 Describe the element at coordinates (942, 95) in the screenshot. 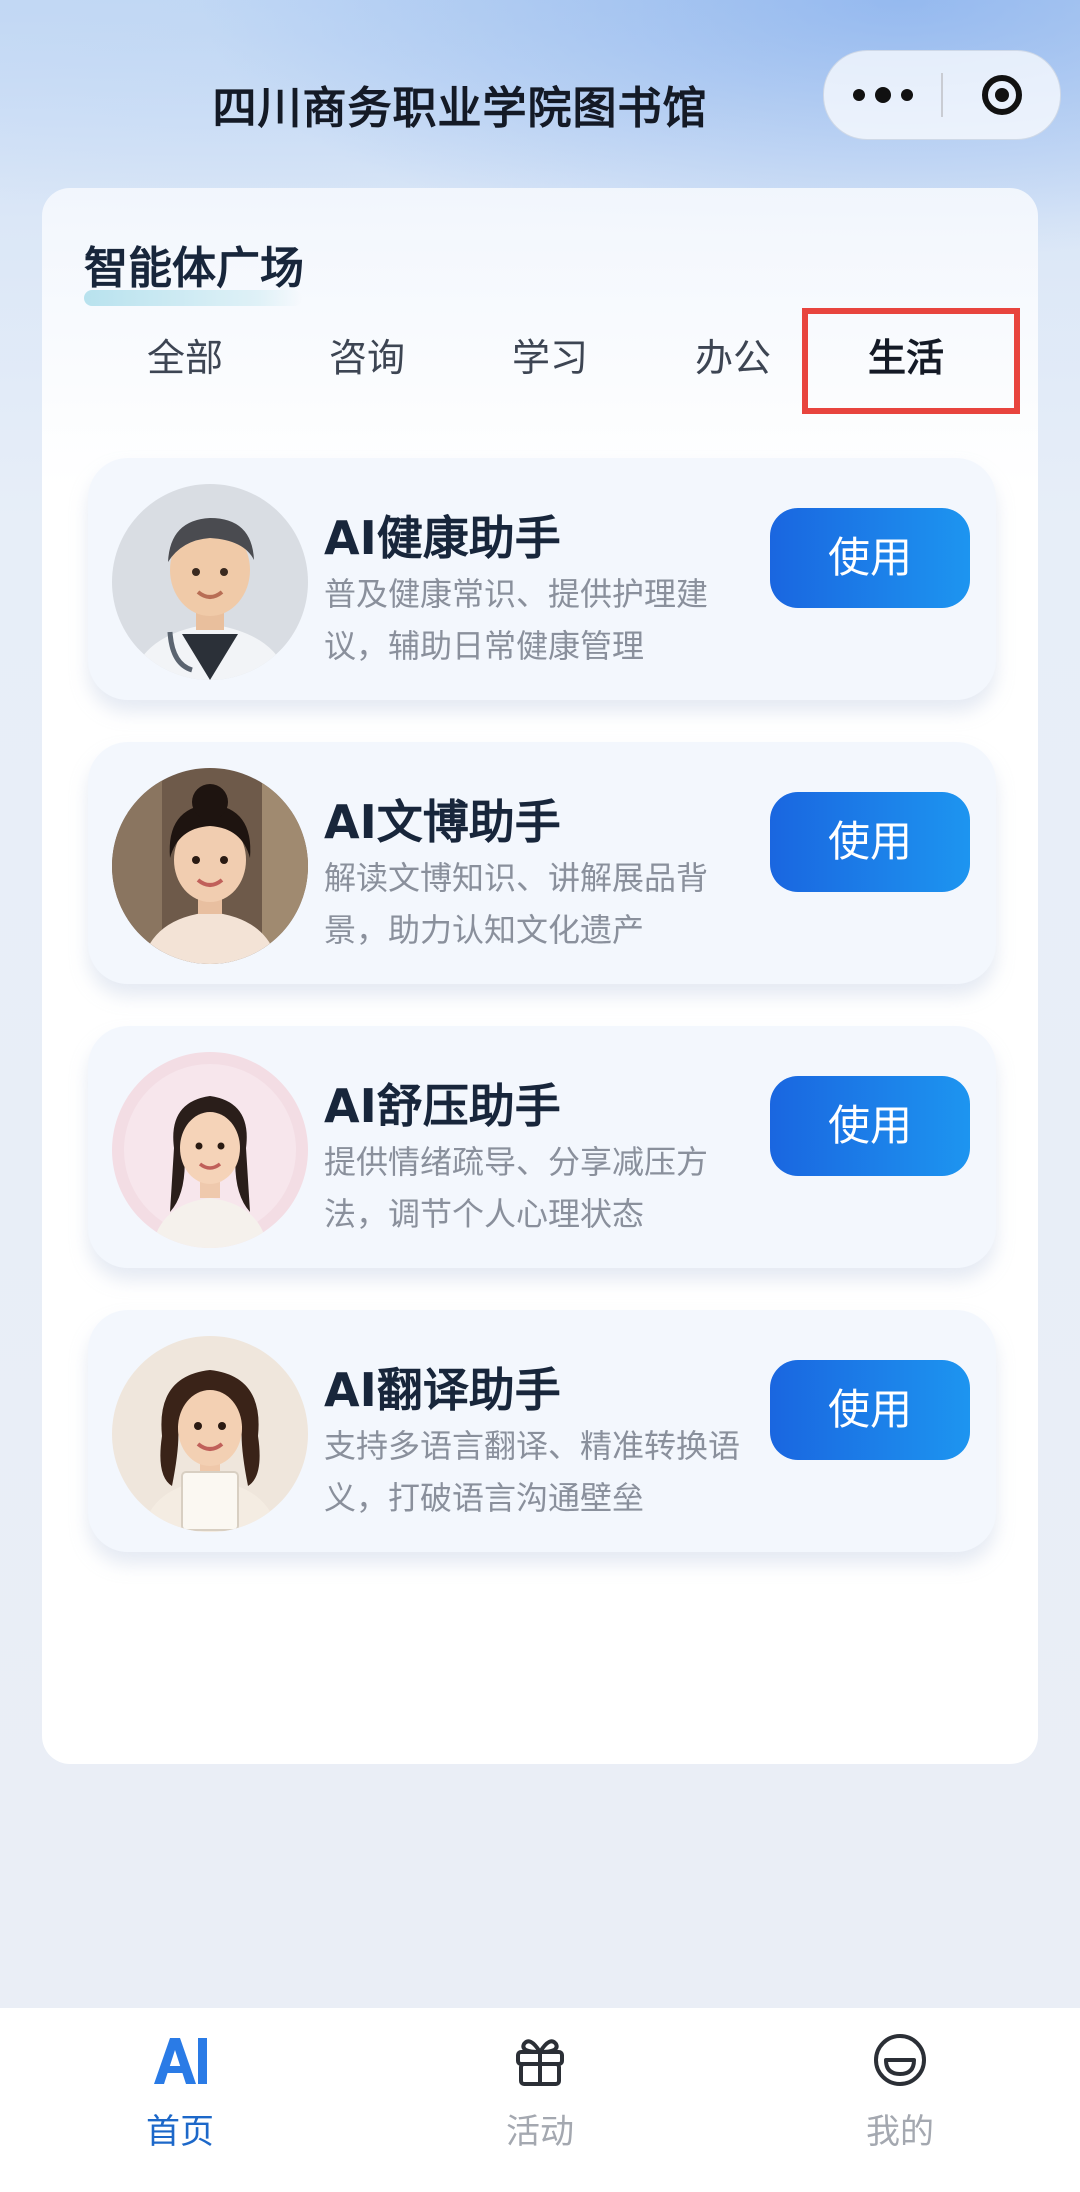

I see `mini-program-capsule` at that location.